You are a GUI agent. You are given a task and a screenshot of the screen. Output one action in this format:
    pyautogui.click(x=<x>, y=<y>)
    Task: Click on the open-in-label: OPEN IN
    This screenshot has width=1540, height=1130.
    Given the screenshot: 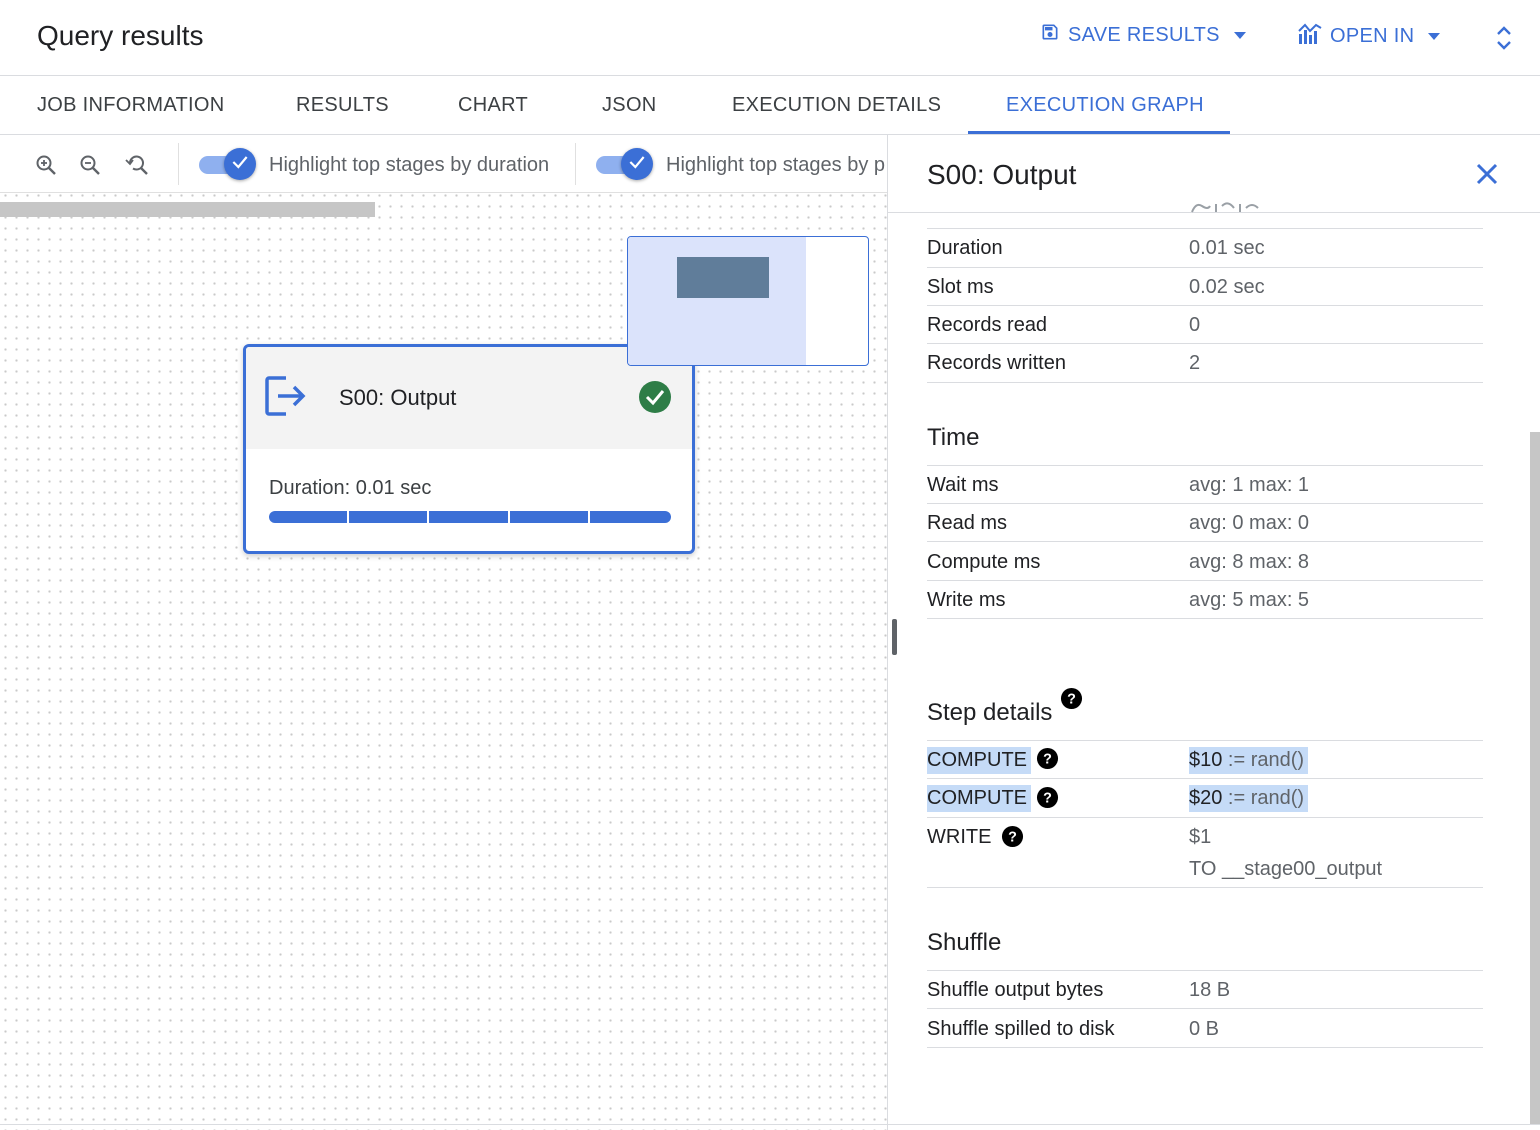 What is the action you would take?
    pyautogui.click(x=1372, y=35)
    